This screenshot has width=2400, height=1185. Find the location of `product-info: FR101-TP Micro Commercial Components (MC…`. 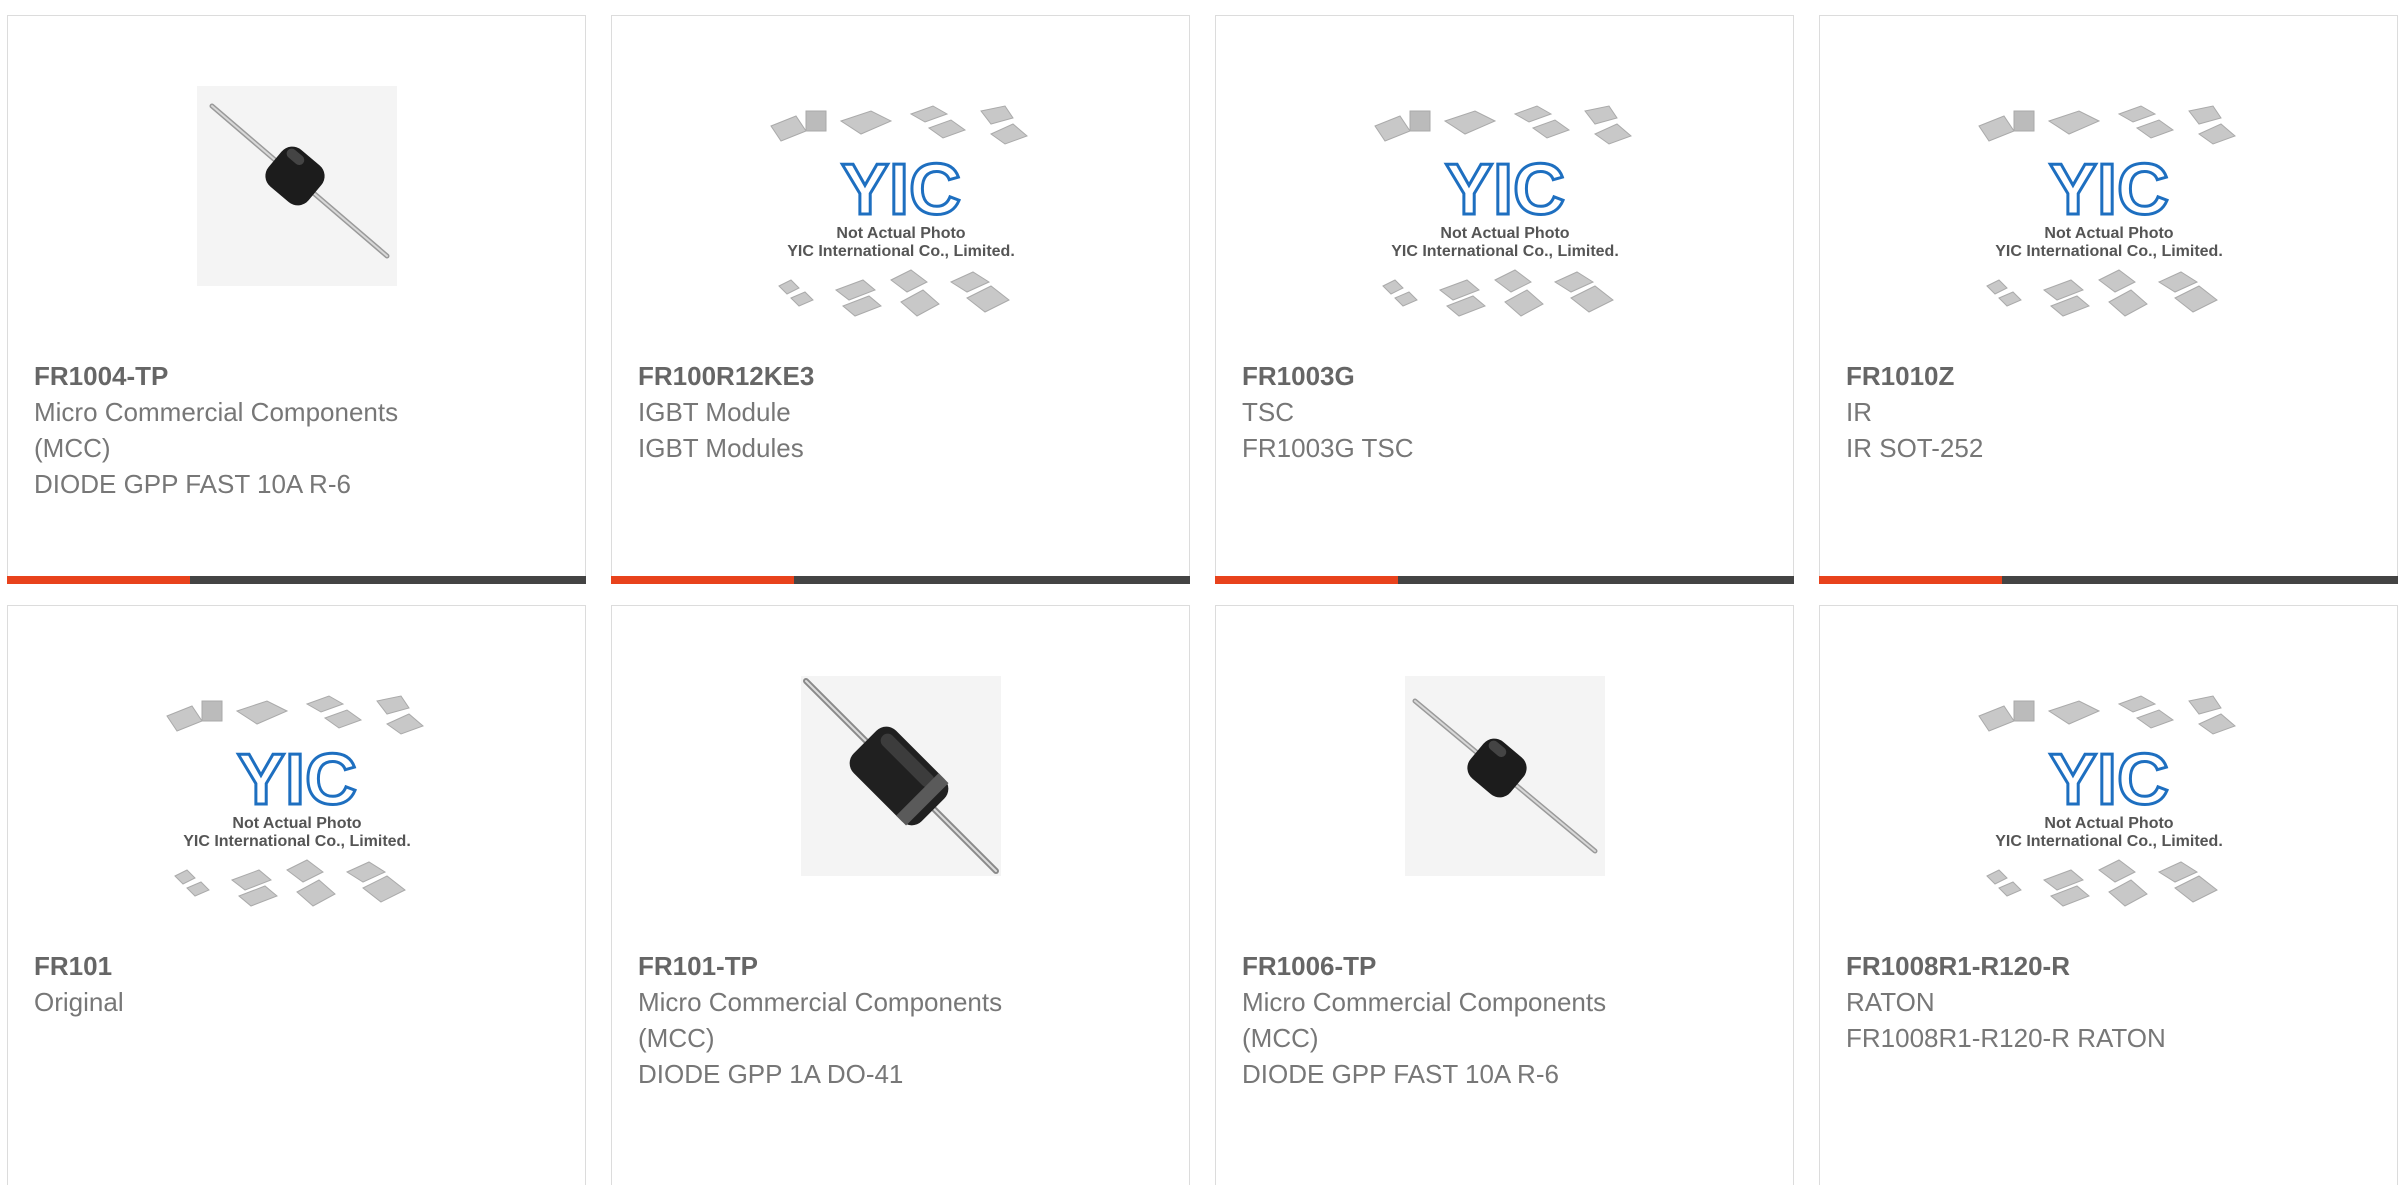

product-info: FR101-TP Micro Commercial Components (MC… is located at coordinates (903, 1020).